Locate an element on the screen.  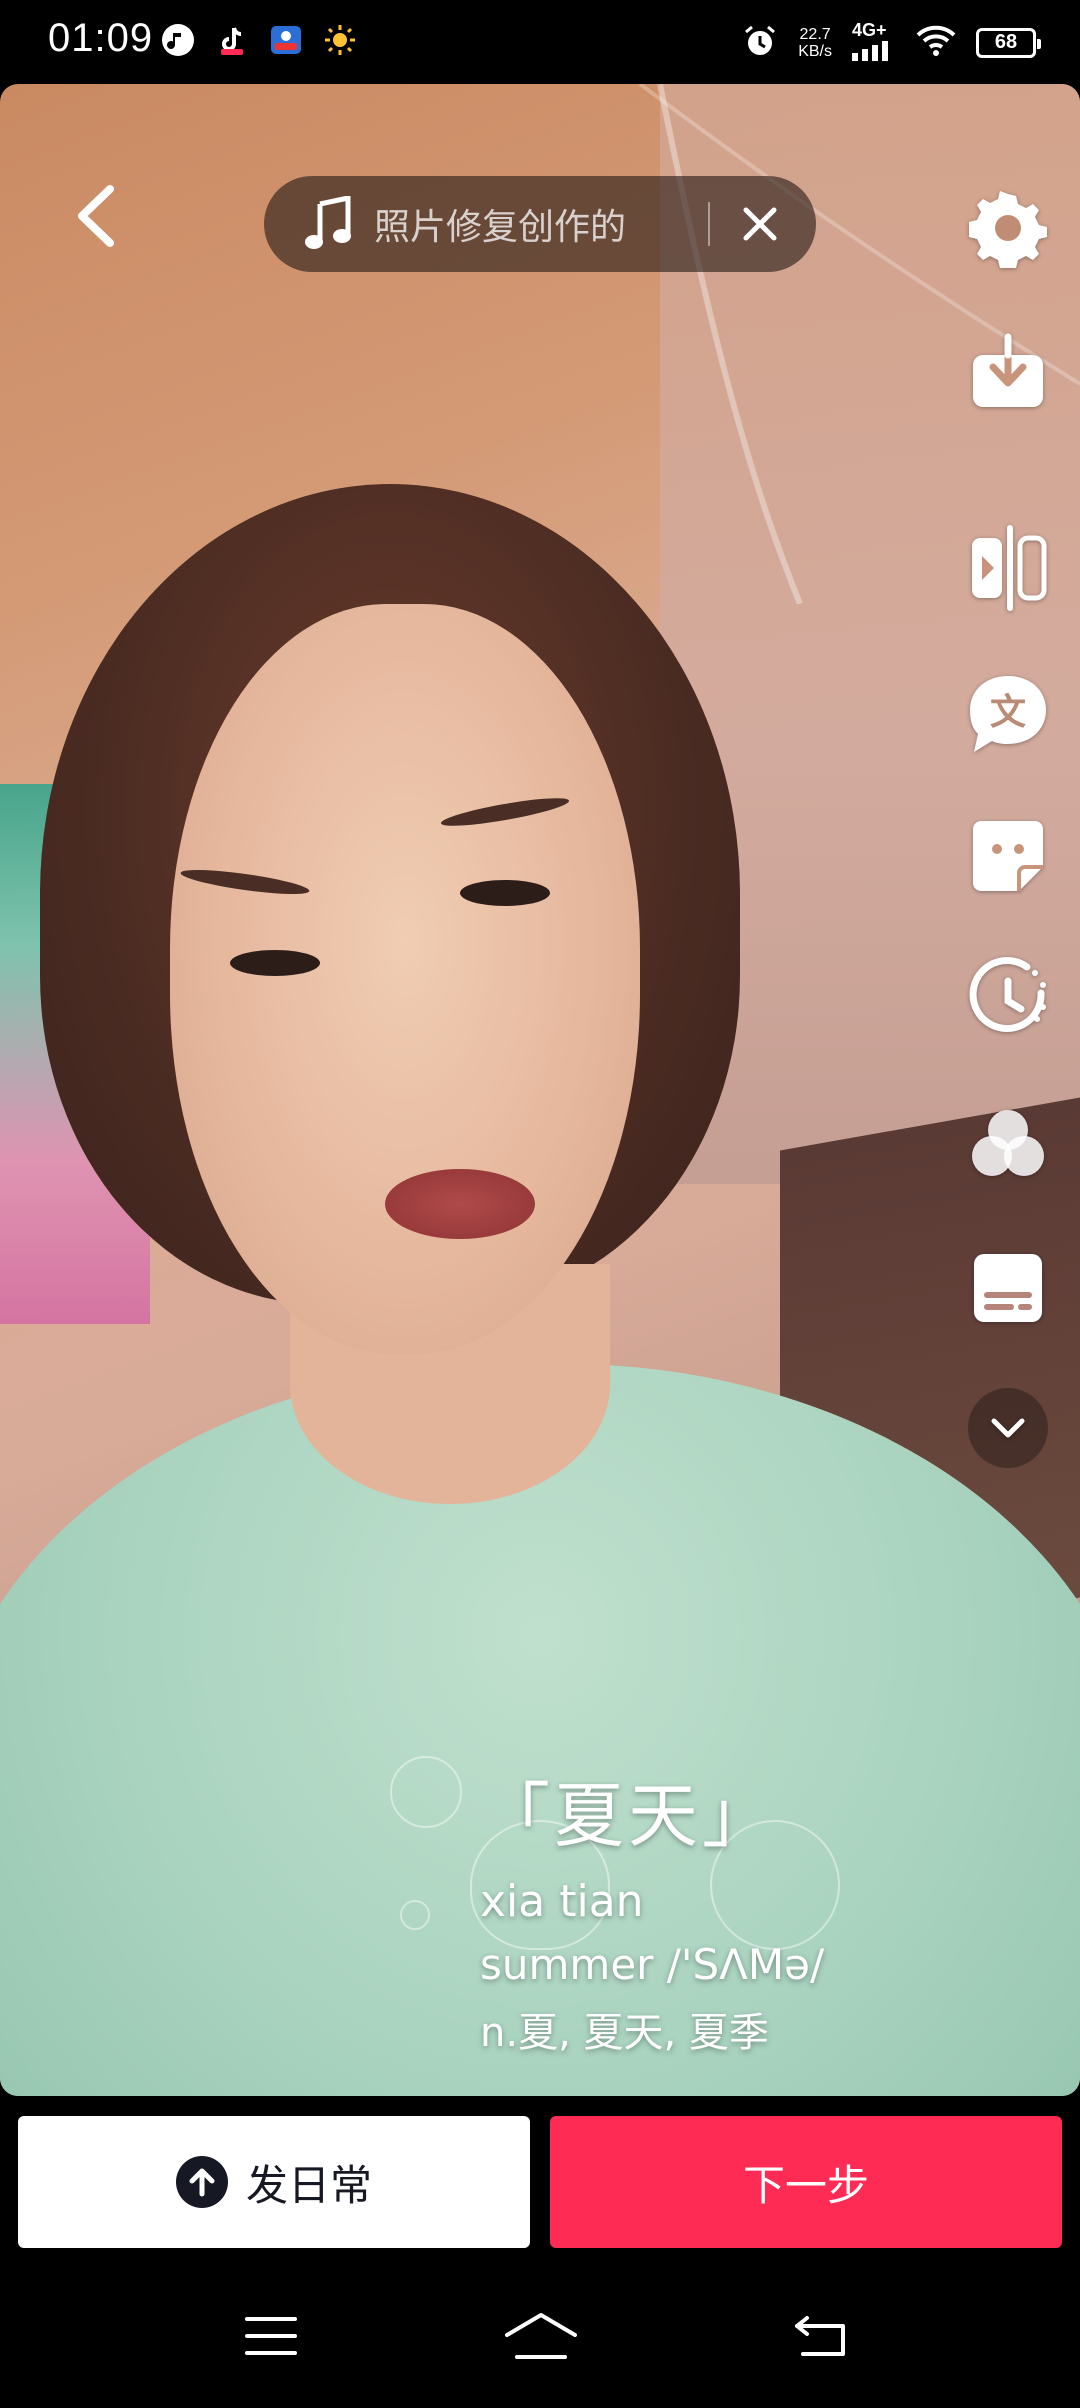
network-type: 4G+ is located at coordinates (869, 30).